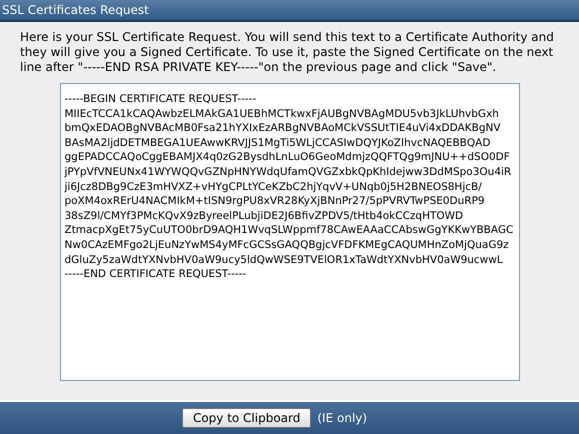 The image size is (579, 434). Describe the element at coordinates (247, 418) in the screenshot. I see `copy-to-clipboard-button: Copy to Clipboard` at that location.